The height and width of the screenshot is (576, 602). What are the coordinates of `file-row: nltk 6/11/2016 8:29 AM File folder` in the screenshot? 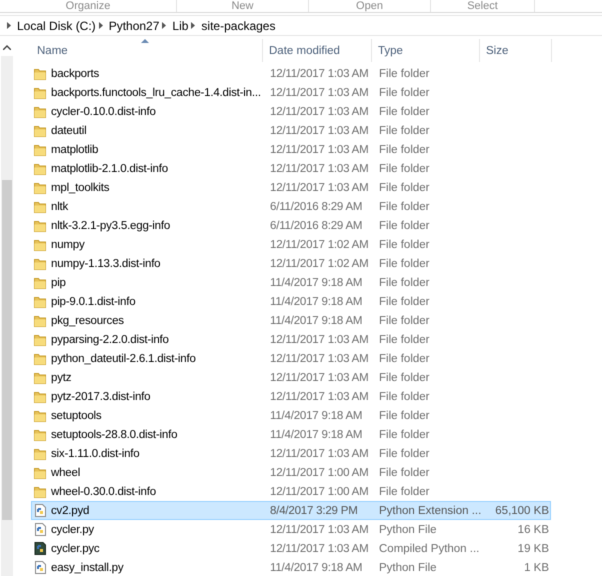 It's located at (291, 206).